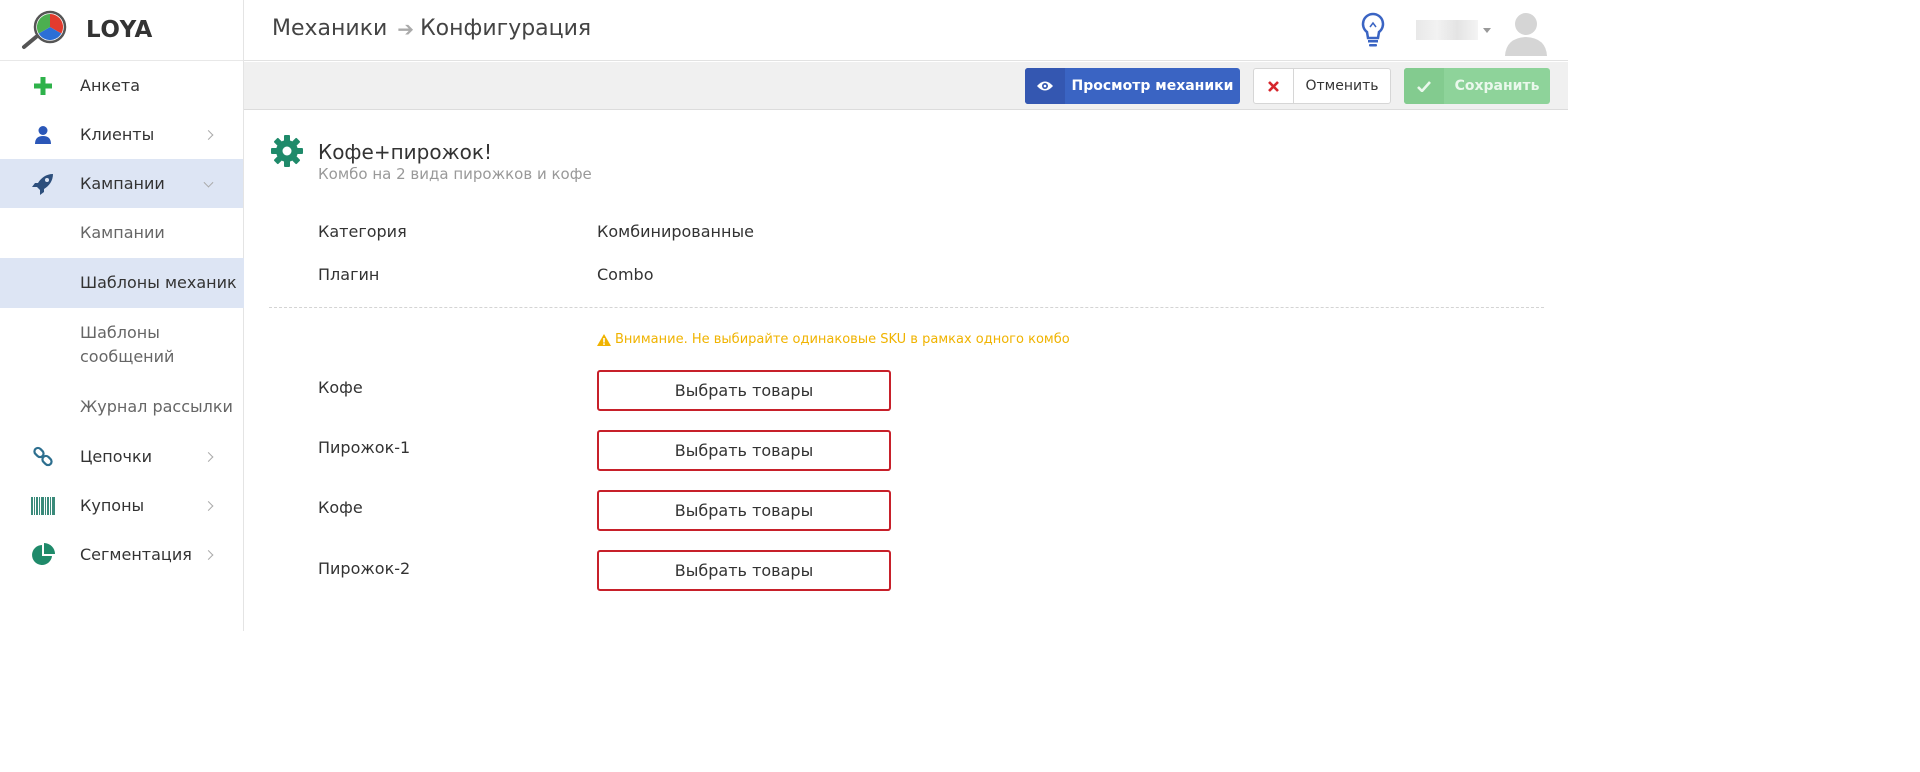  I want to click on avatar, so click(1526, 32).